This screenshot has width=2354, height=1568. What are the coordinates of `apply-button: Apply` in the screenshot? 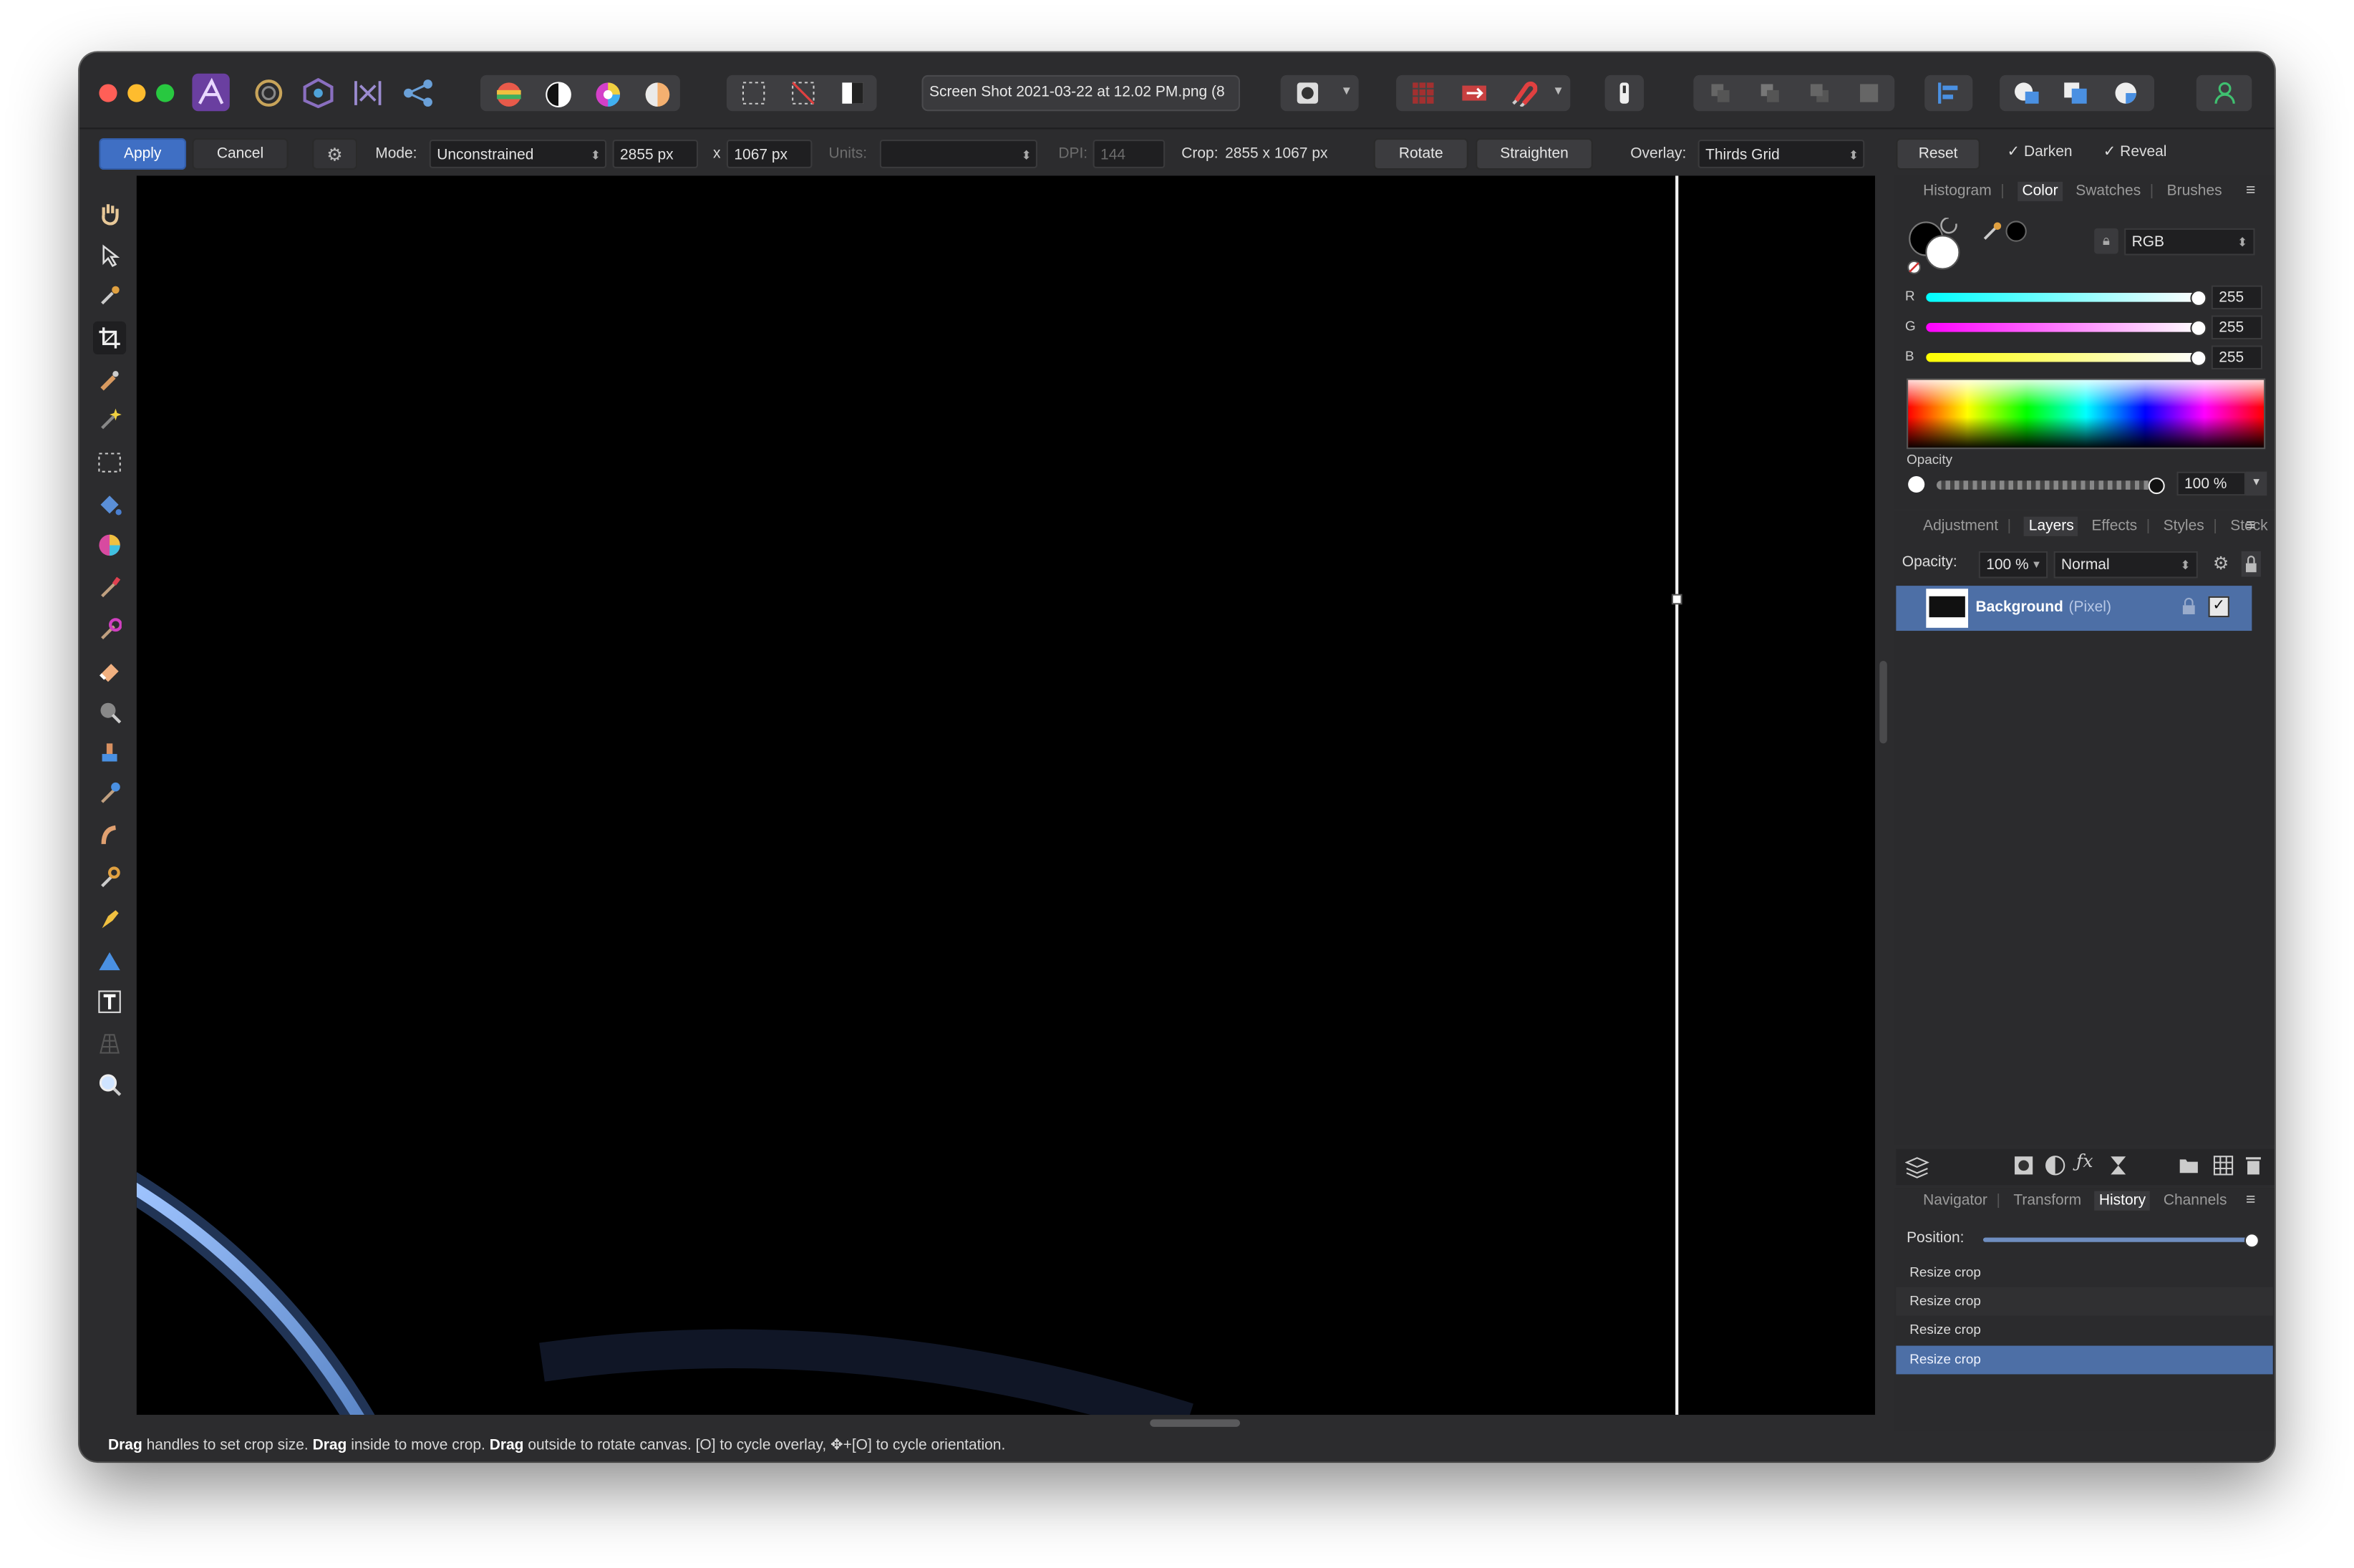 It's located at (143, 153).